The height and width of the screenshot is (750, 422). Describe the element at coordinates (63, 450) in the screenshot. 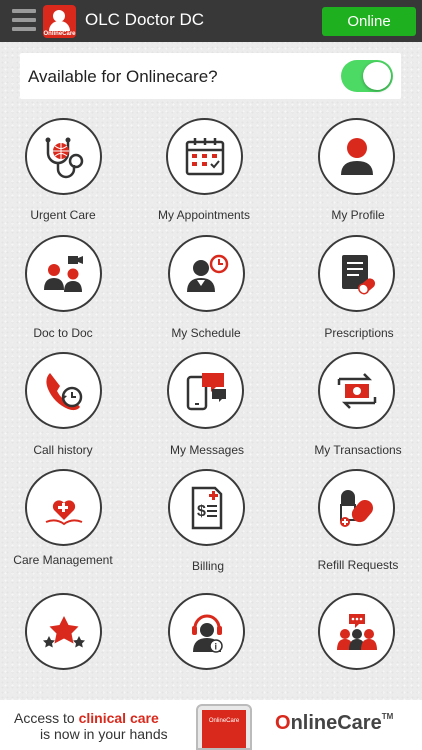

I see `tile-label: Call history` at that location.